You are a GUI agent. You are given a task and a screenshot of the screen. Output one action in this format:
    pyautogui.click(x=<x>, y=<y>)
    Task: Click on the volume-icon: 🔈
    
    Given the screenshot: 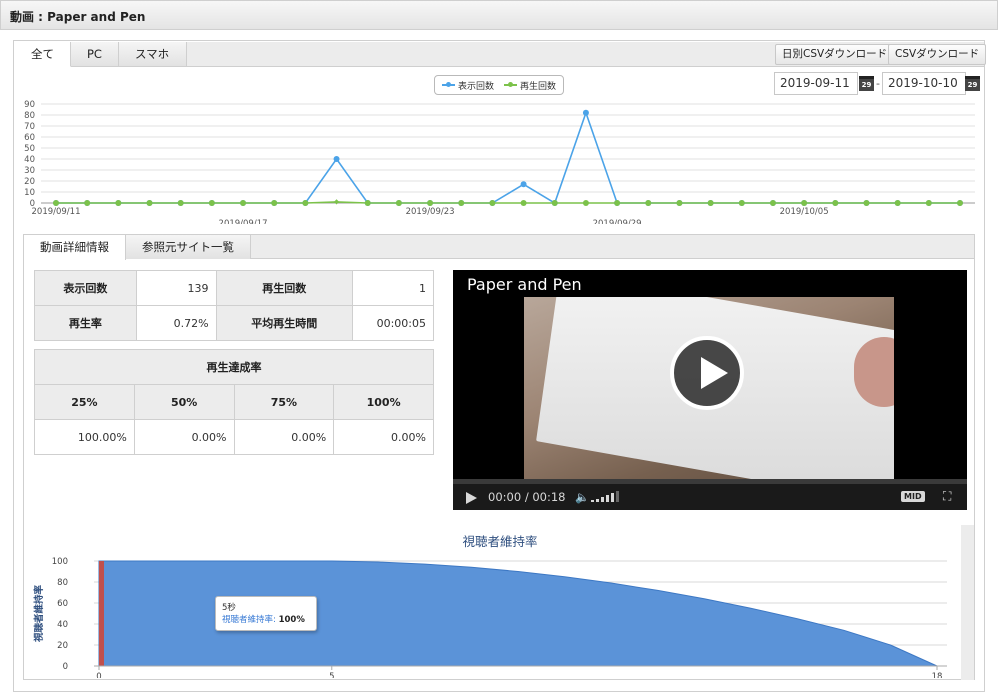 What is the action you would take?
    pyautogui.click(x=582, y=497)
    